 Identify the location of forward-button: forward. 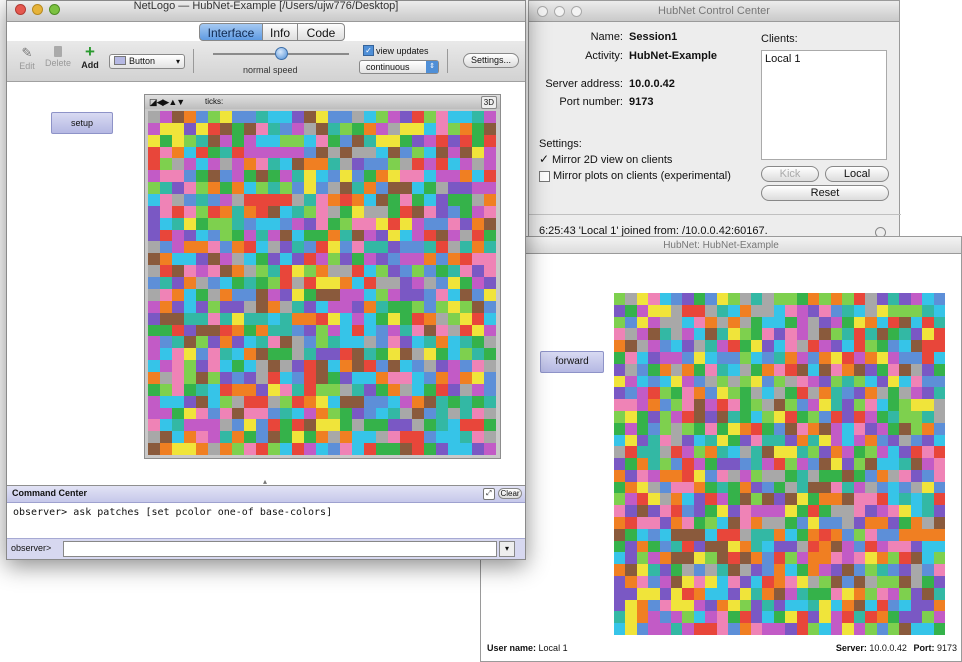
(572, 362).